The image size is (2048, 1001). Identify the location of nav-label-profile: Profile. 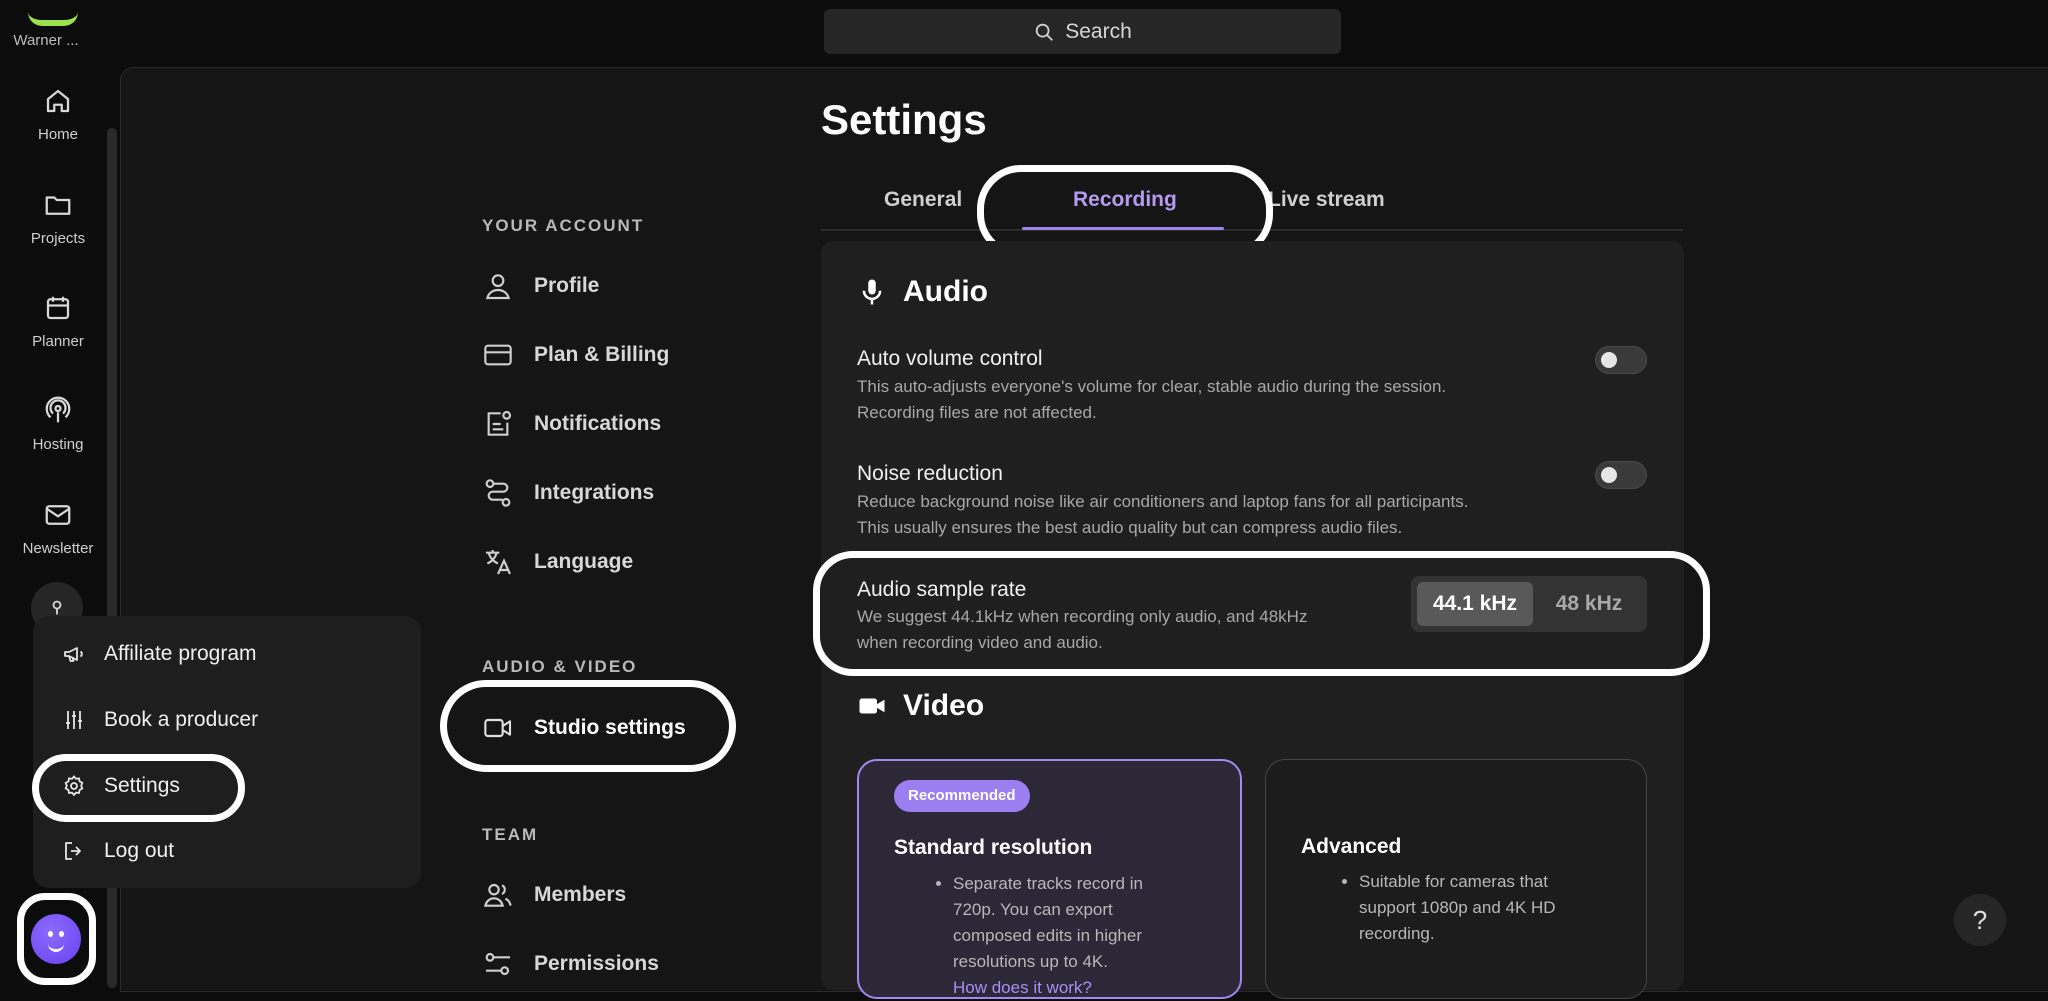
(567, 285).